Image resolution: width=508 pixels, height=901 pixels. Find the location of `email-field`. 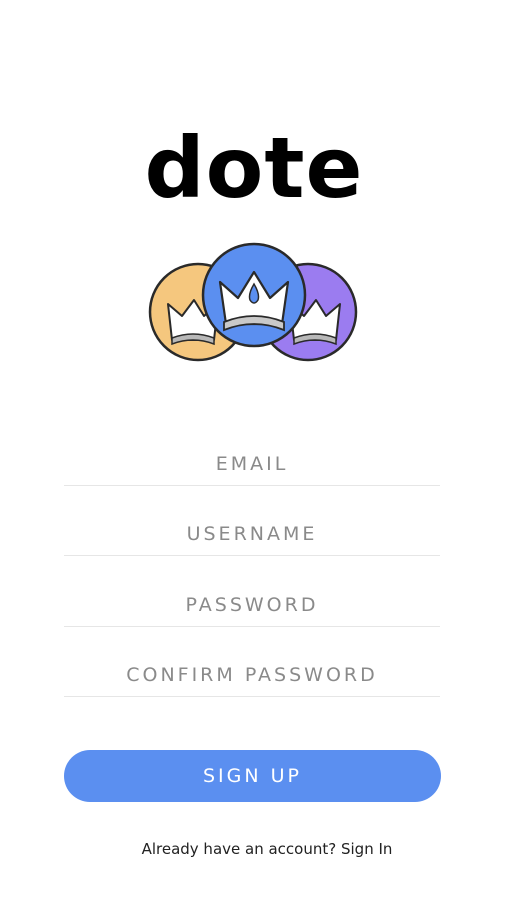

email-field is located at coordinates (252, 464).